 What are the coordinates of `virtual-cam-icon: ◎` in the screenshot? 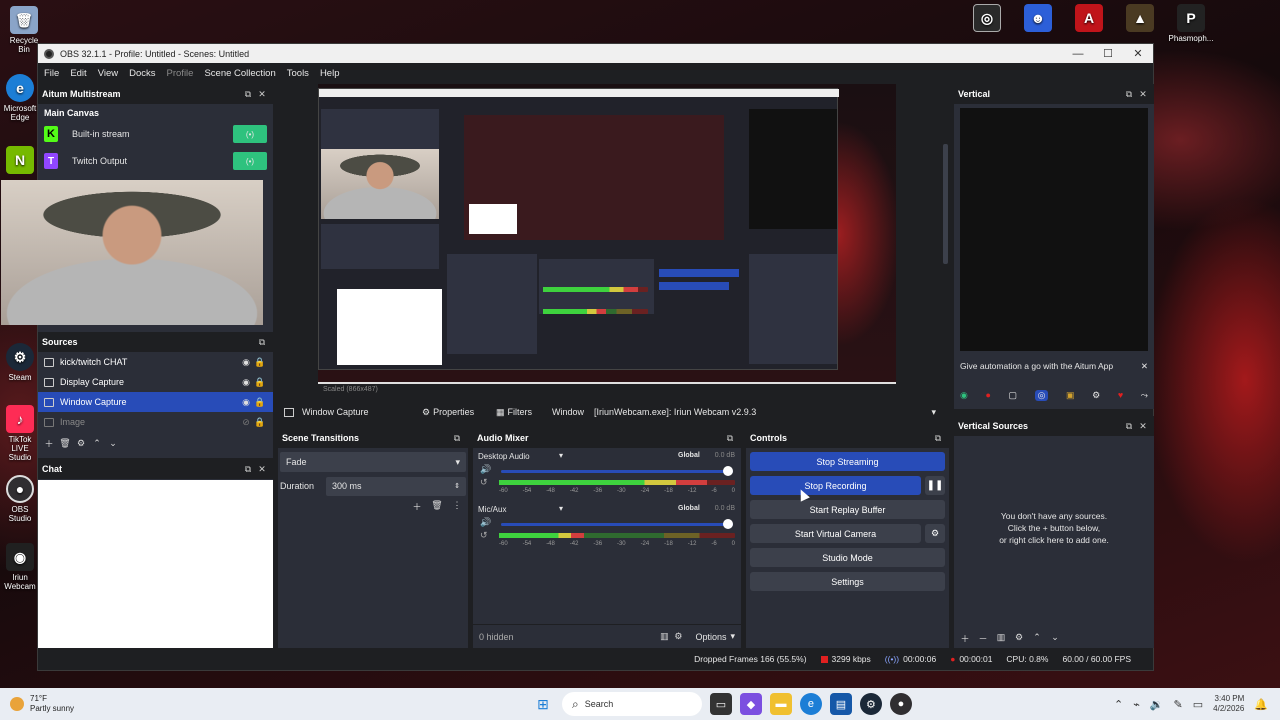 It's located at (1041, 395).